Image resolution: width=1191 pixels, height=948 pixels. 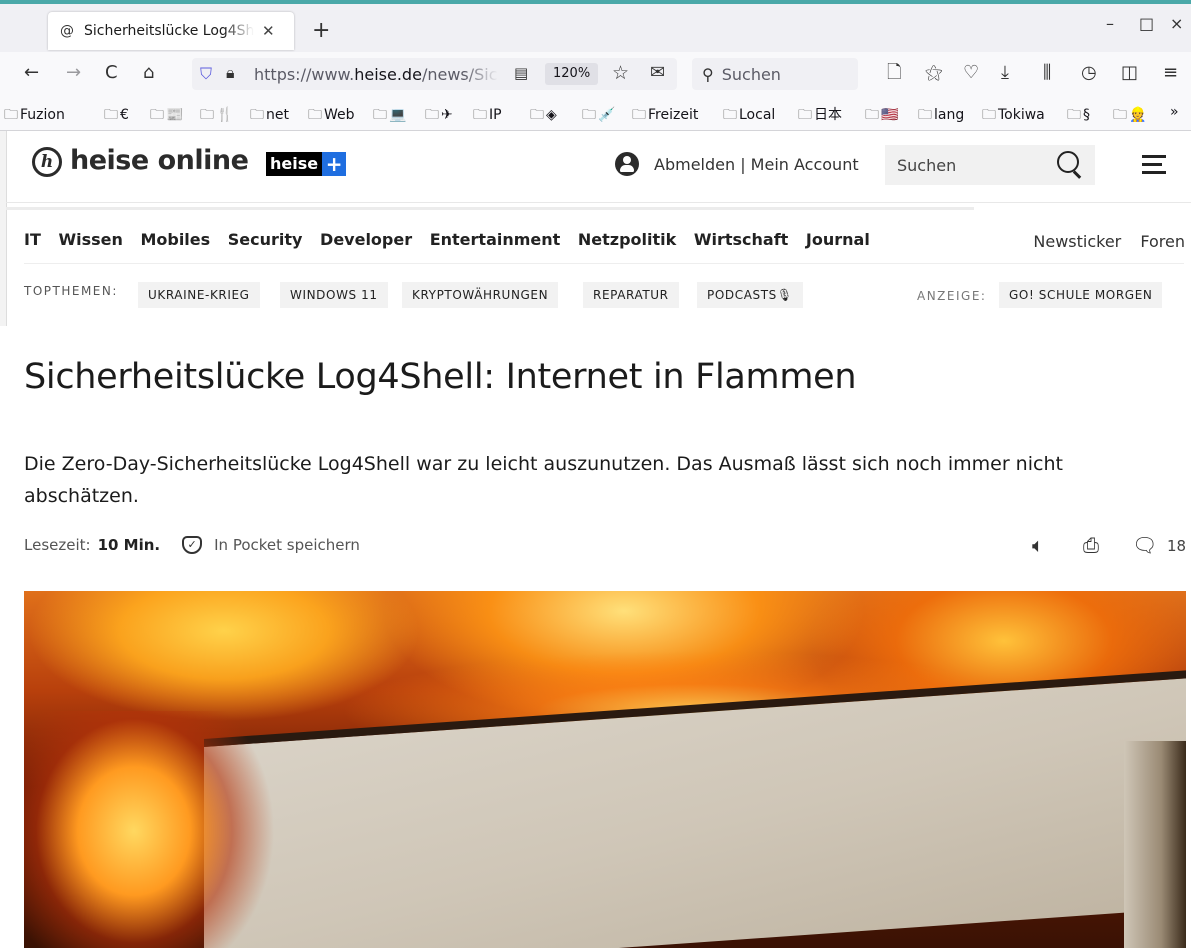 What do you see at coordinates (90, 239) in the screenshot?
I see `nav-item-wissen: Wissen` at bounding box center [90, 239].